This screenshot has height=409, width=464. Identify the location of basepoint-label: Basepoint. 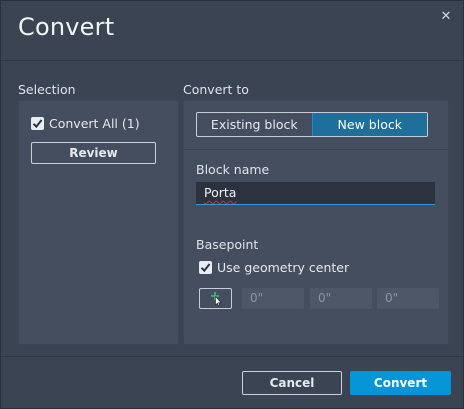
(227, 244).